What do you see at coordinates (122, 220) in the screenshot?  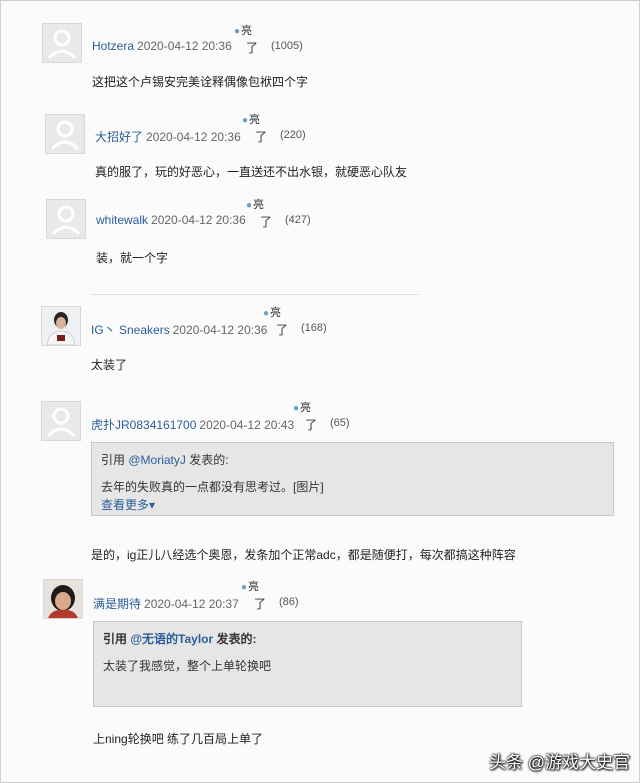 I see `username-link: whitewalk` at bounding box center [122, 220].